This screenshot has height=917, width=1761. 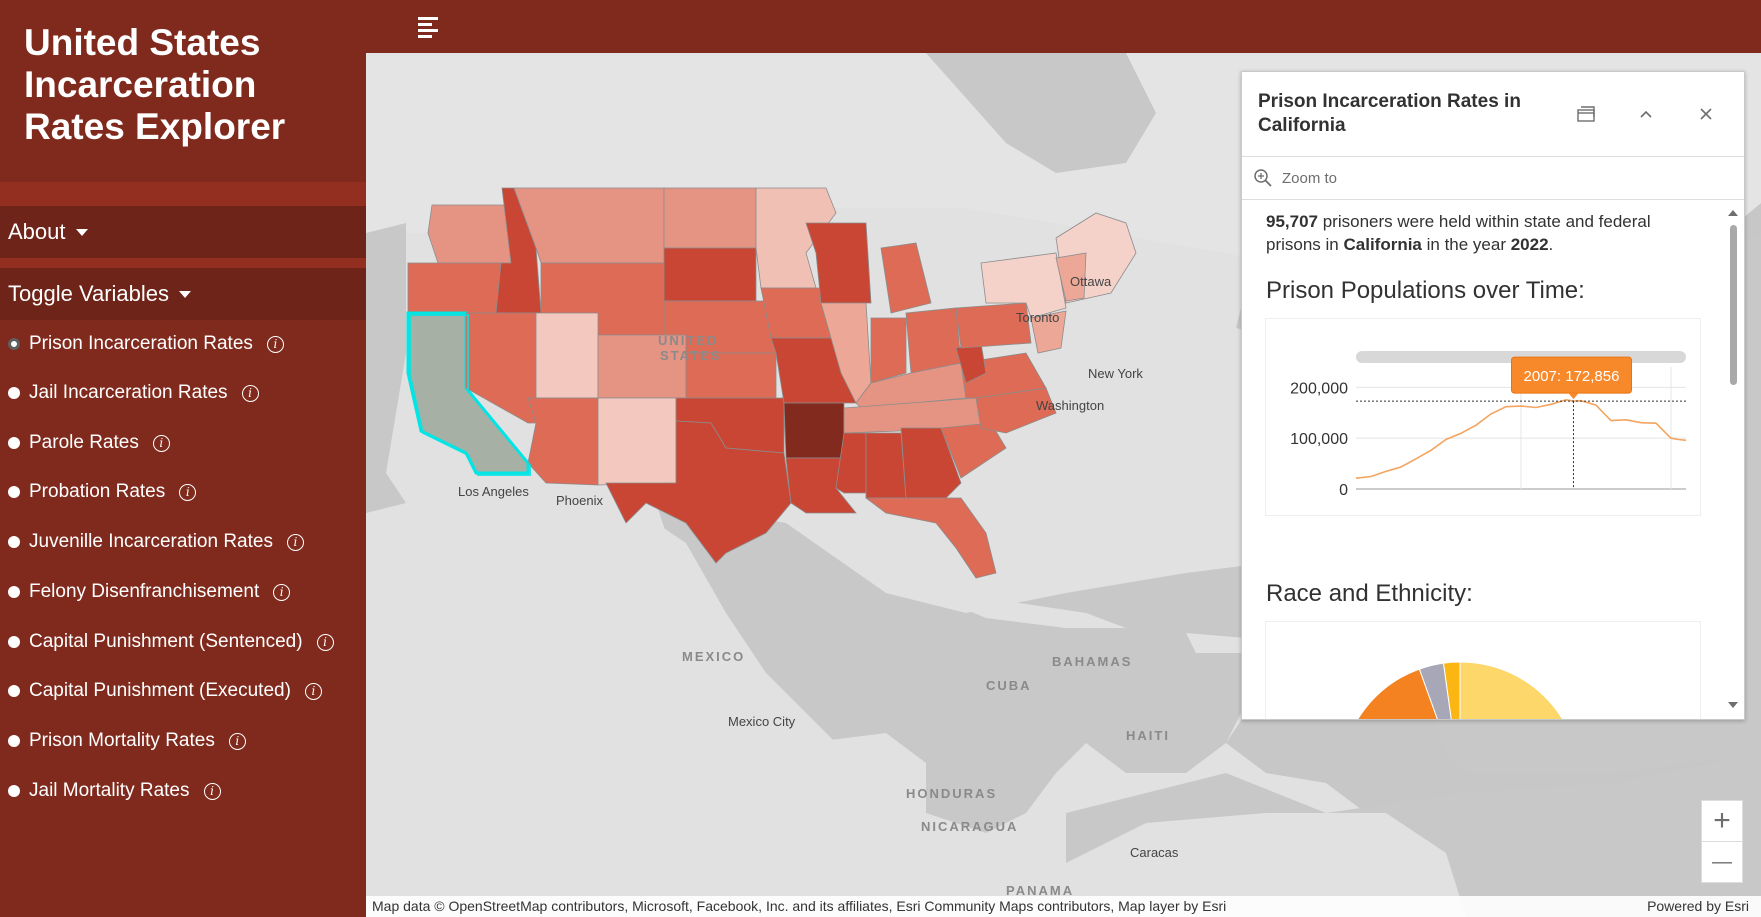 What do you see at coordinates (1733, 213) in the screenshot?
I see `scroll-up-icon` at bounding box center [1733, 213].